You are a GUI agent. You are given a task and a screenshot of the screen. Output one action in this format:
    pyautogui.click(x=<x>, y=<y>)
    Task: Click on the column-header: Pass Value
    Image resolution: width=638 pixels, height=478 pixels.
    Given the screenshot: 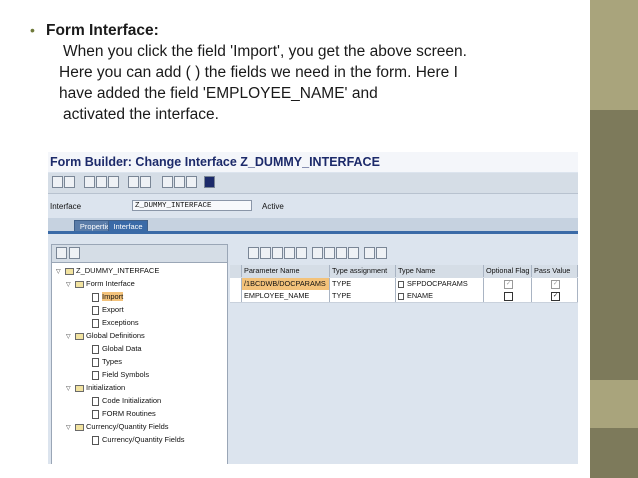 What is the action you would take?
    pyautogui.click(x=555, y=271)
    